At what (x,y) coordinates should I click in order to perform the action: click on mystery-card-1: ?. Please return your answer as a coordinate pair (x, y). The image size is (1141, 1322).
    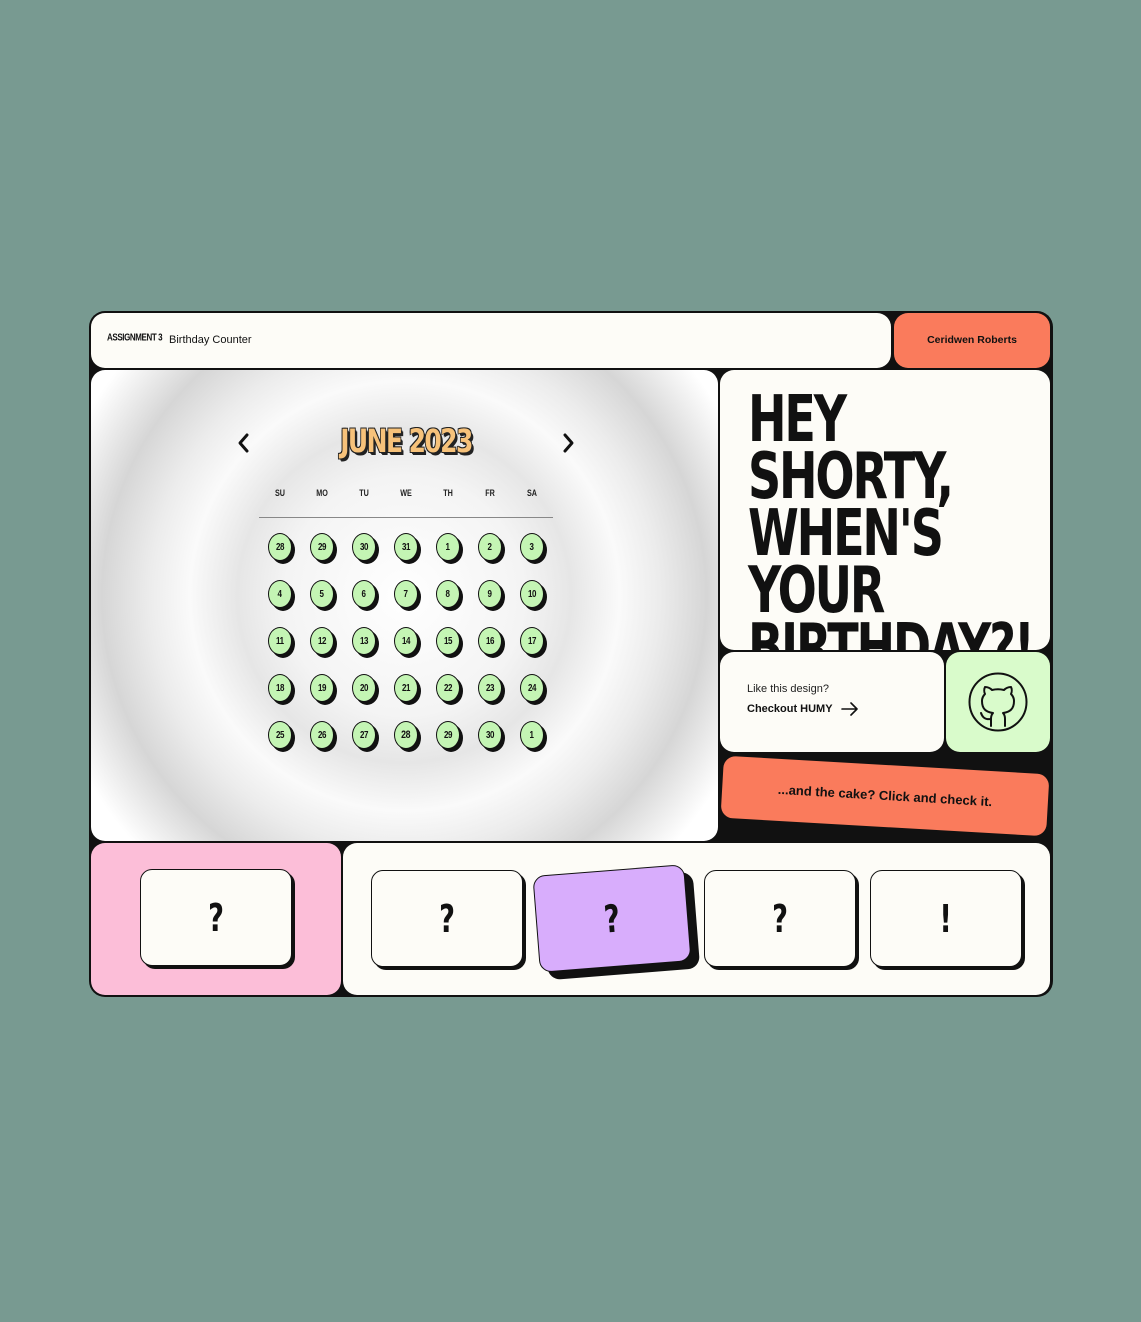
    Looking at the image, I should click on (216, 917).